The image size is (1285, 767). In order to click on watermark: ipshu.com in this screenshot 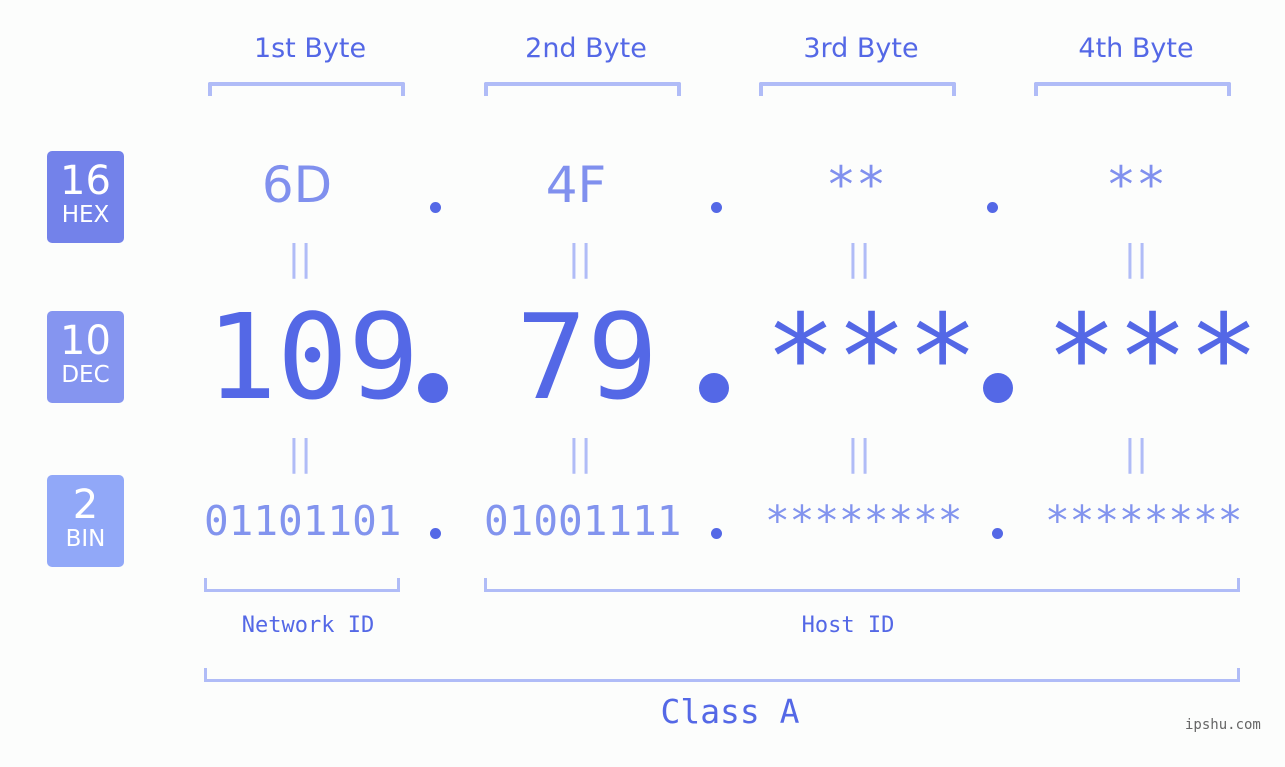, I will do `click(1223, 725)`.